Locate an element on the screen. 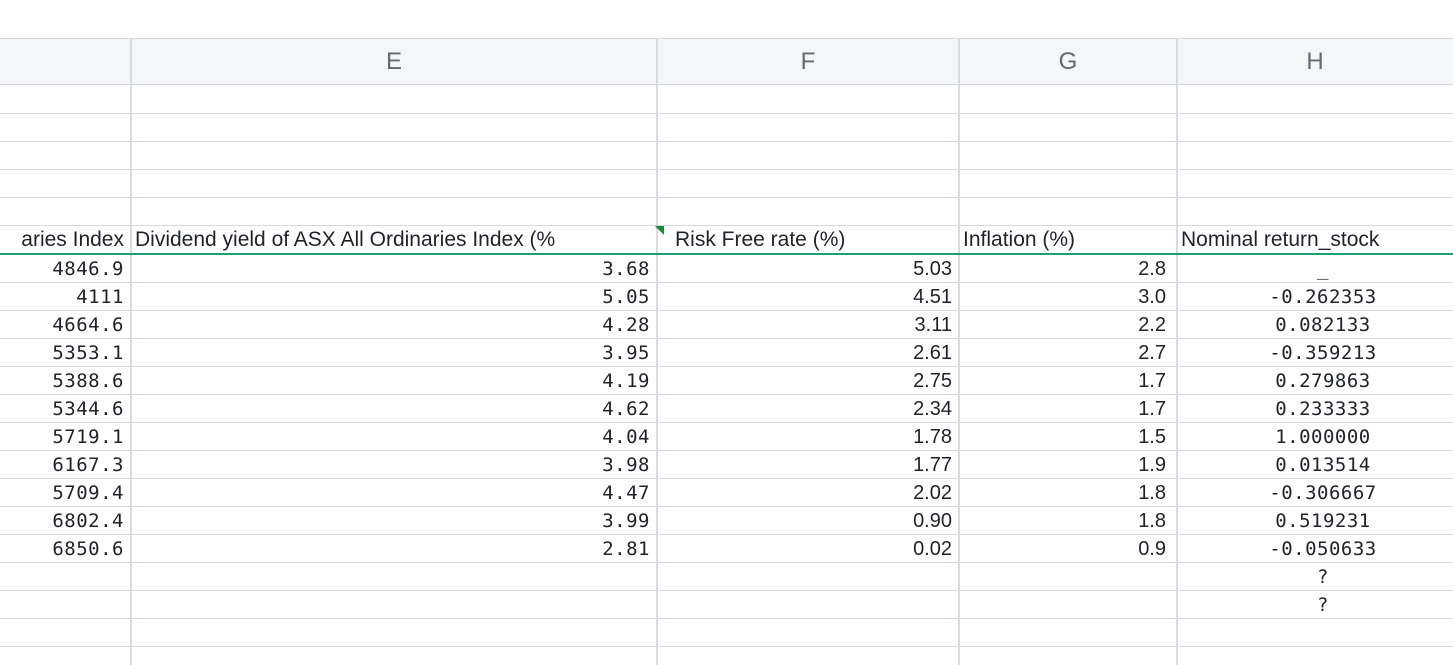 This screenshot has width=1453, height=665. header-cell-h: Nominal return_stock is located at coordinates (1315, 239).